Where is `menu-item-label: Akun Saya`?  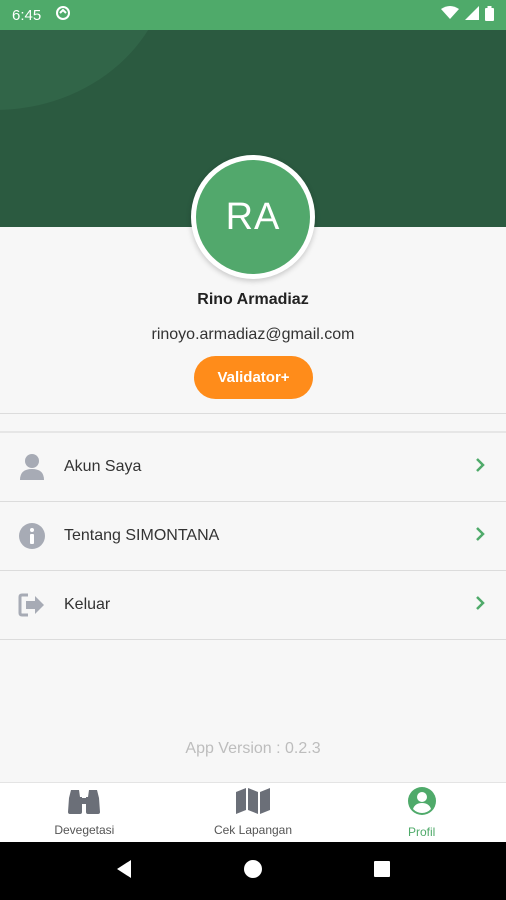
menu-item-label: Akun Saya is located at coordinates (103, 466).